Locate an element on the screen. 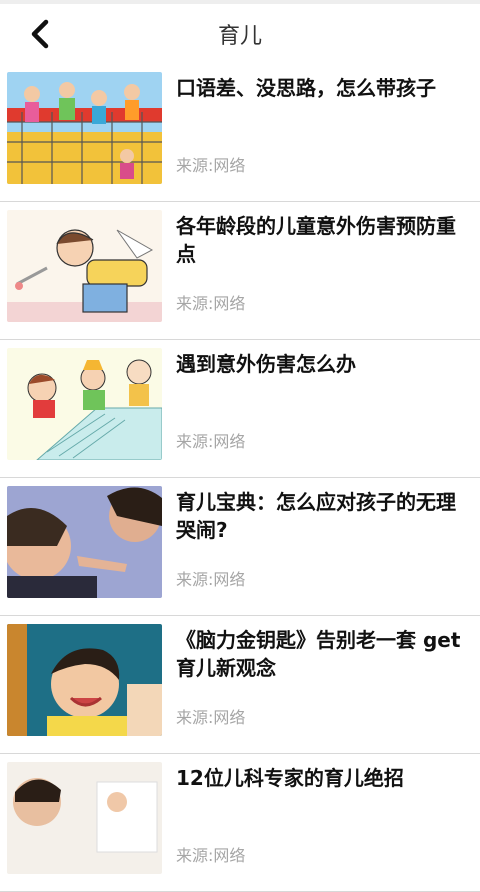  article-title: 口语差、没思路，怎么带孩子 is located at coordinates (306, 88).